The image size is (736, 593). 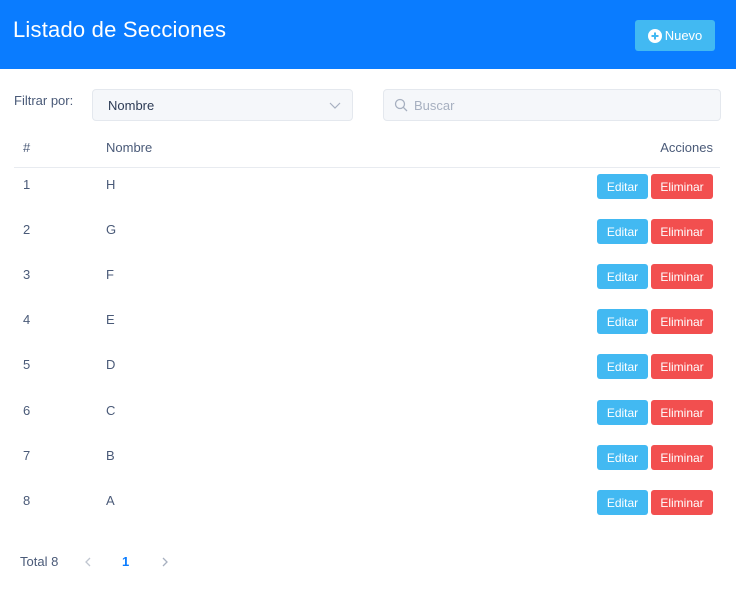 I want to click on pagination-total: Total 8, so click(x=39, y=561).